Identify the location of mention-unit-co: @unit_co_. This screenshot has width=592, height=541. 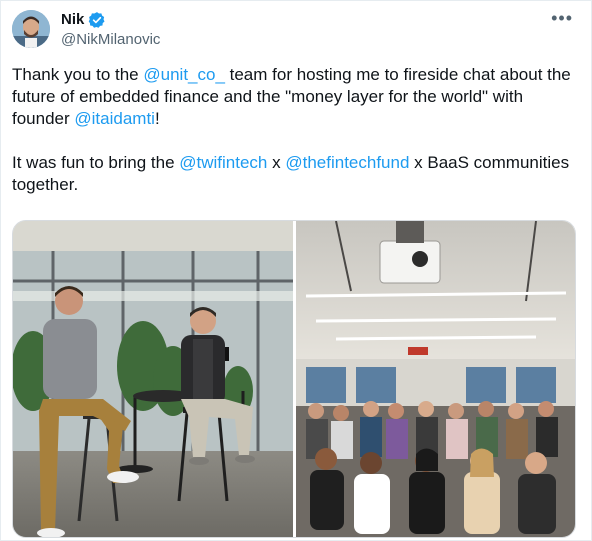
(184, 74).